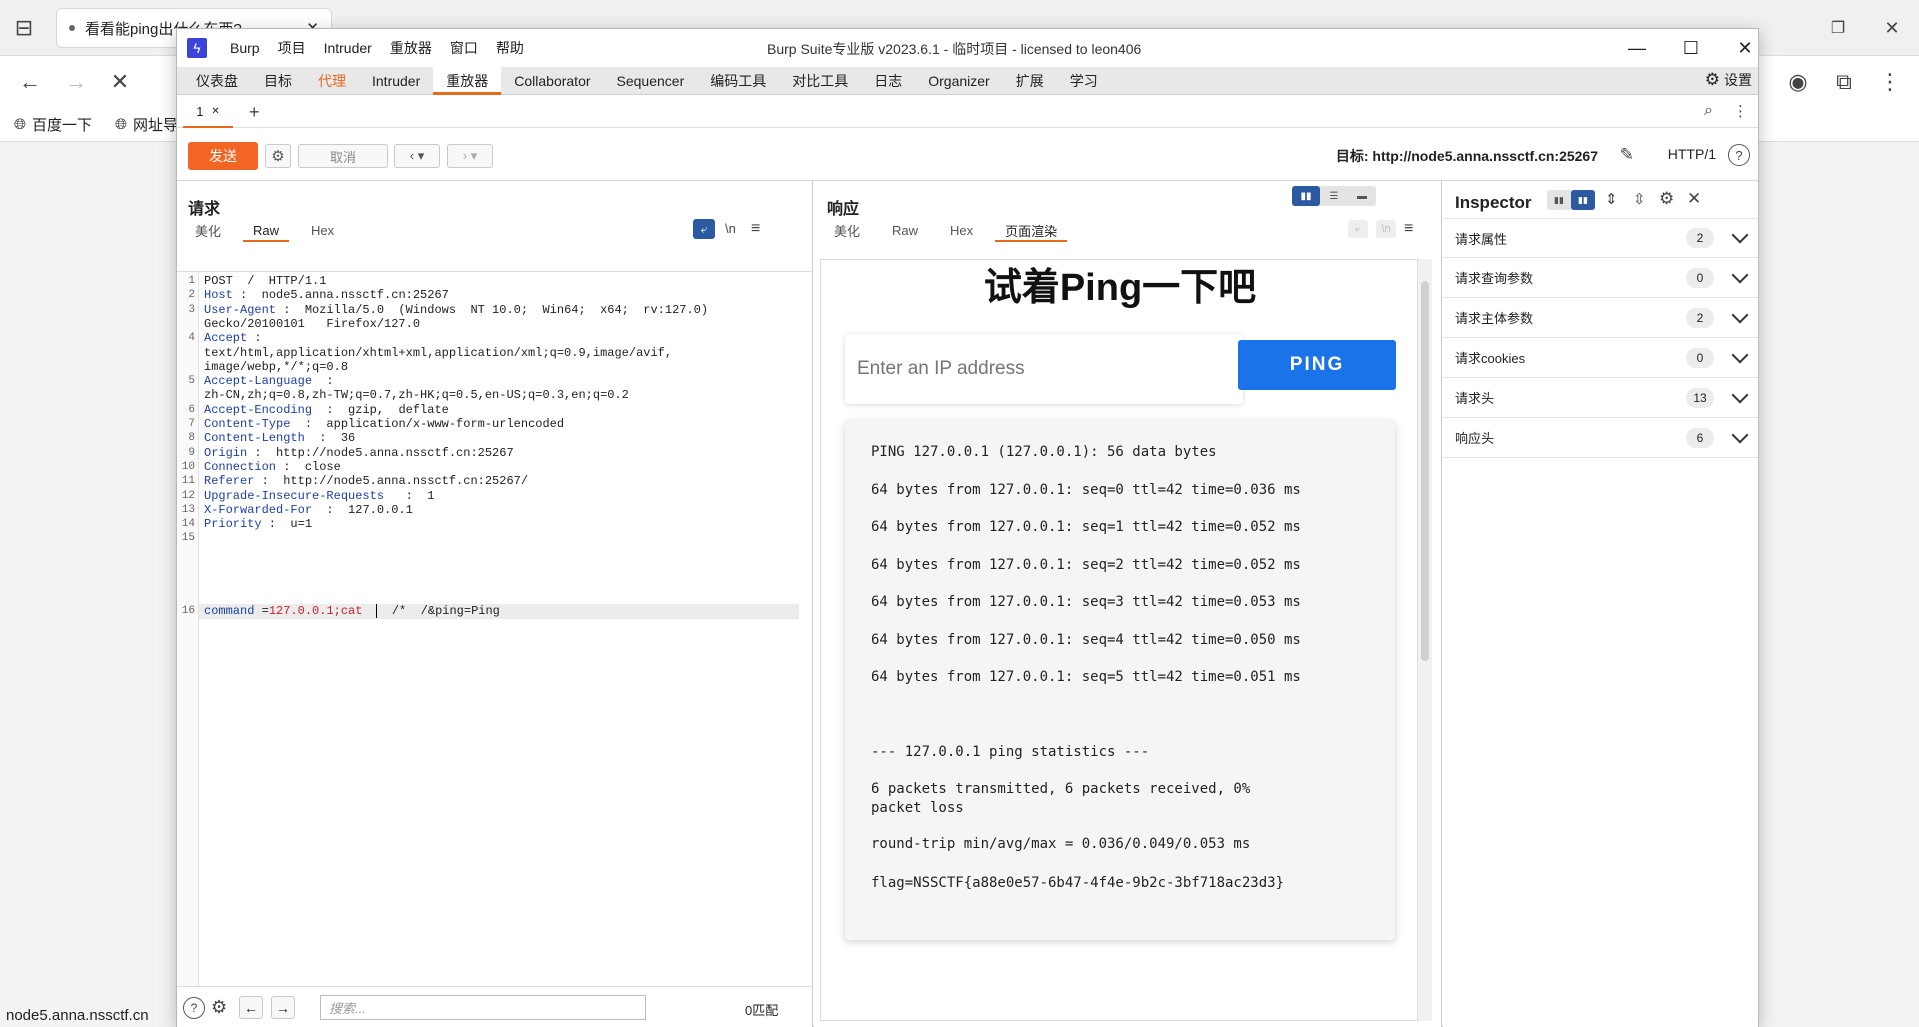 This screenshot has height=1027, width=1919. I want to click on close-tab-icon: ✕, so click(215, 111).